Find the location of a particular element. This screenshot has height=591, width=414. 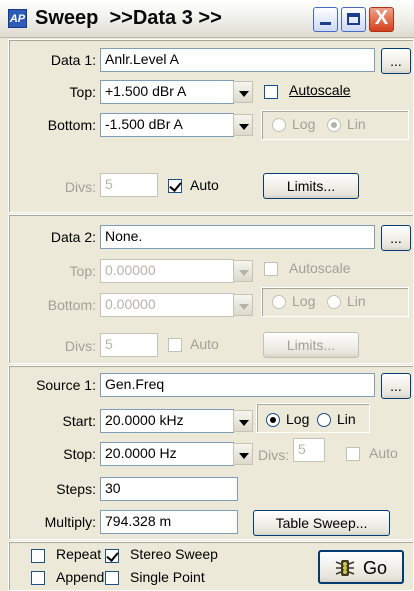

source1-steps-label: Steps: is located at coordinates (76, 489).